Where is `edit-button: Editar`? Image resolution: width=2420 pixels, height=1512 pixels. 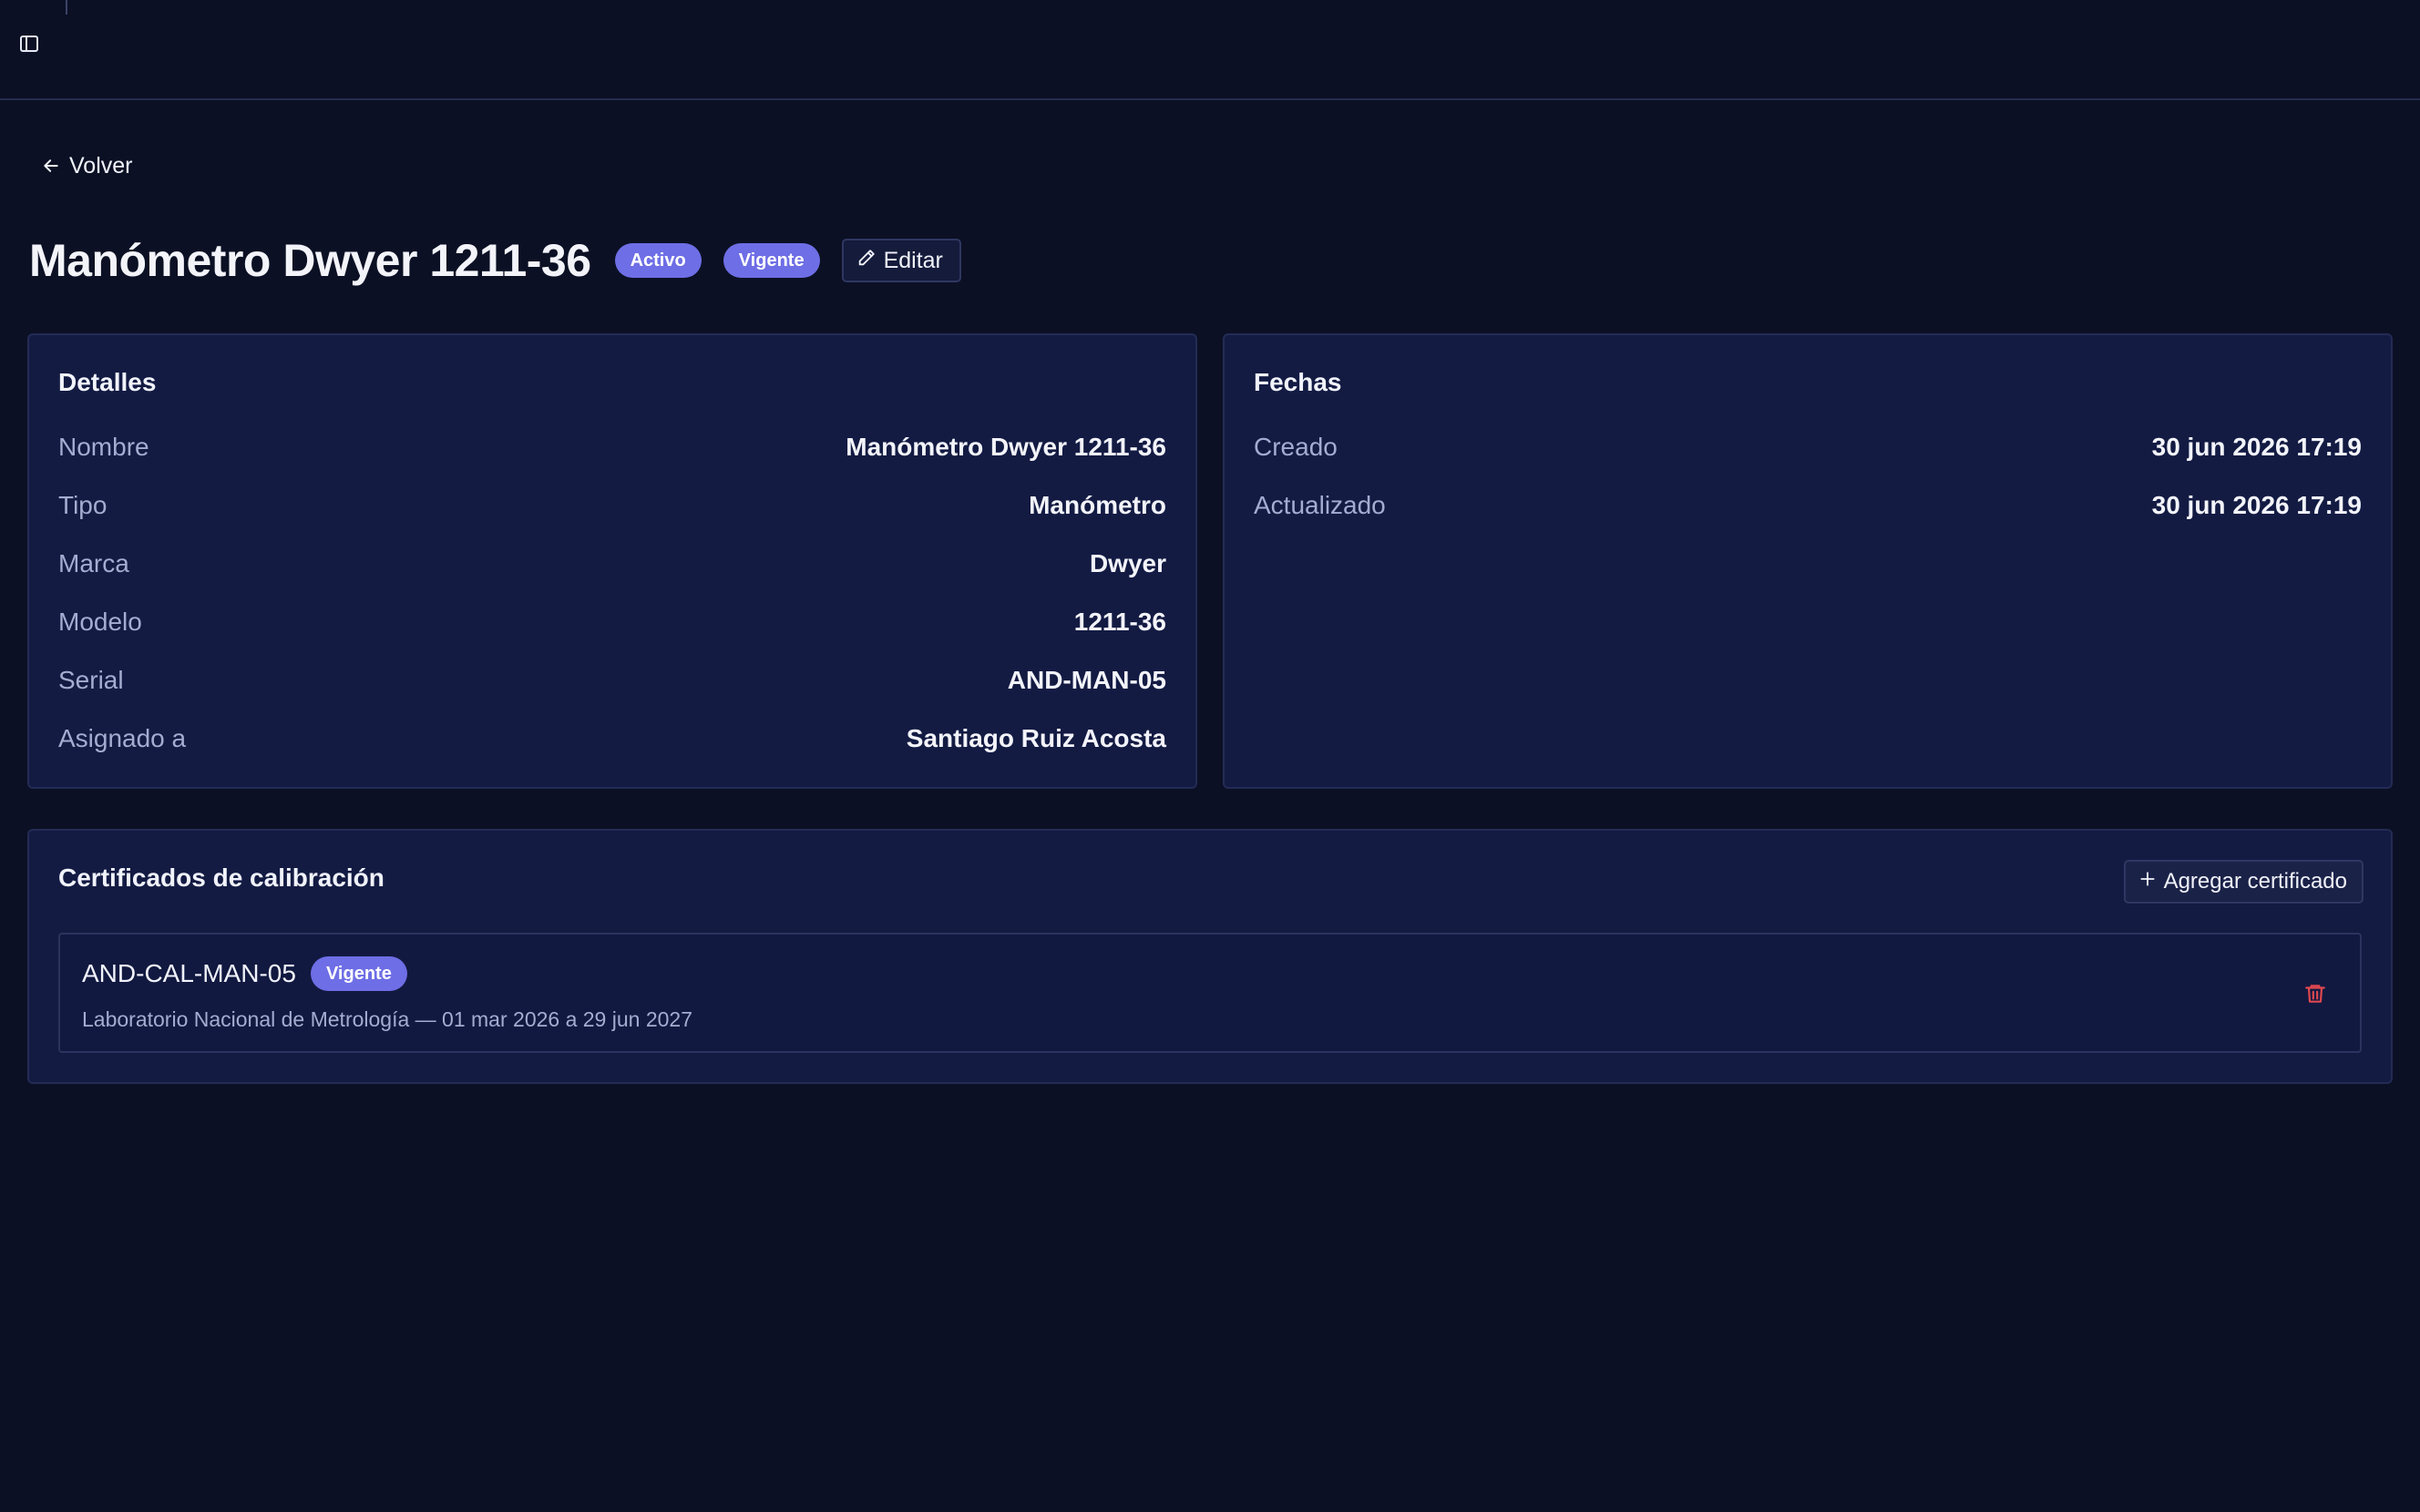 edit-button: Editar is located at coordinates (901, 260).